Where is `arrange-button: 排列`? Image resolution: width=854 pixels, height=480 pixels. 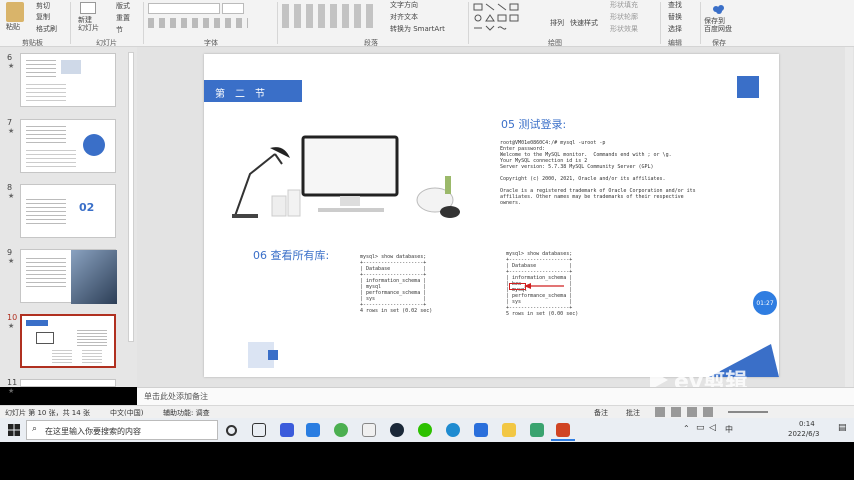 arrange-button: 排列 is located at coordinates (557, 23).